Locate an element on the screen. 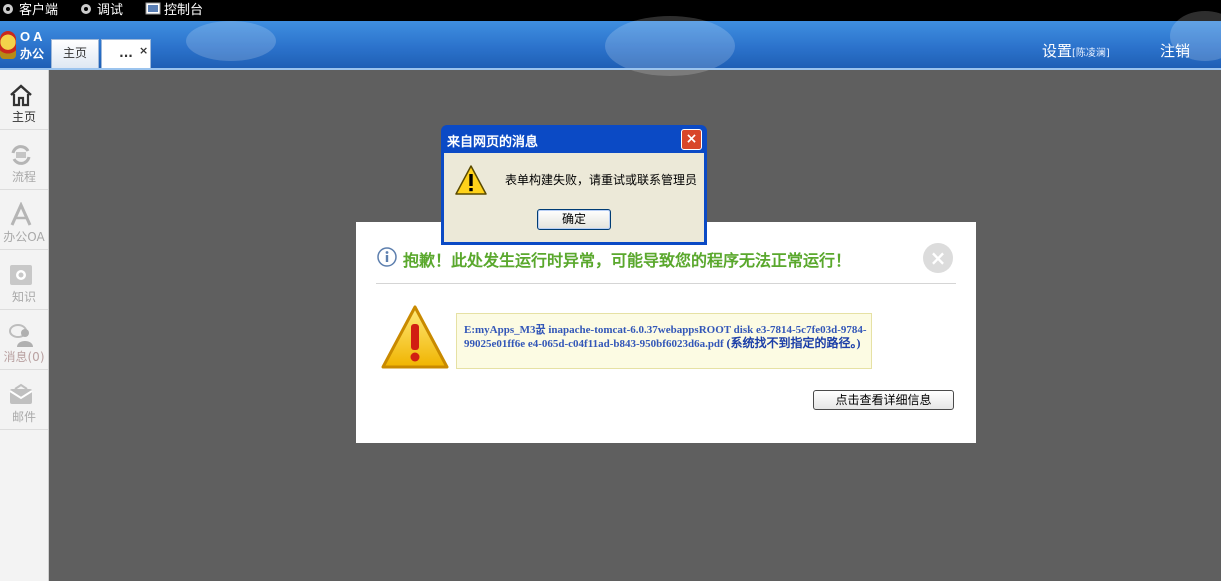 This screenshot has width=1221, height=581. message-dialog: 来自网页的消息 × 表单构建失败，请重试或联系管理员 确定 is located at coordinates (574, 185).